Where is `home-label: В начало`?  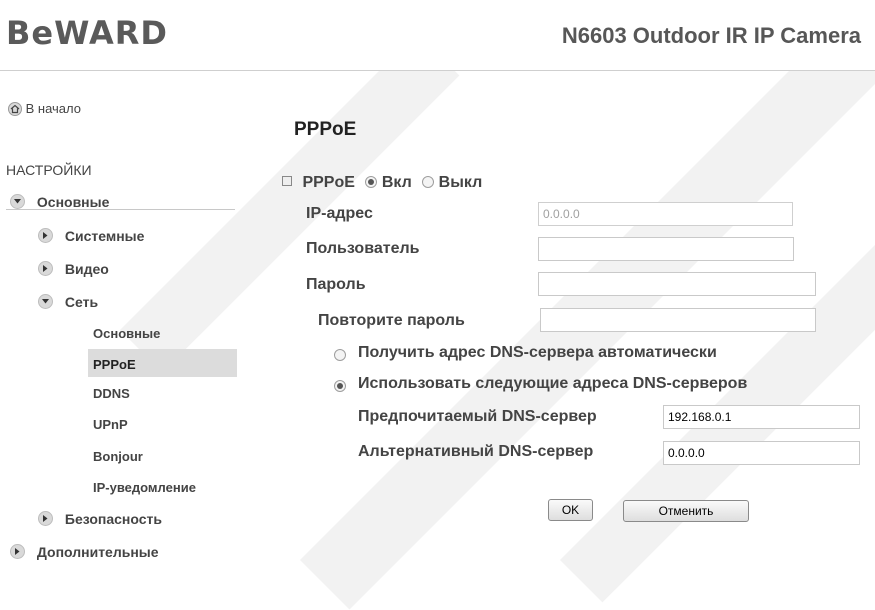
home-label: В начало is located at coordinates (53, 108).